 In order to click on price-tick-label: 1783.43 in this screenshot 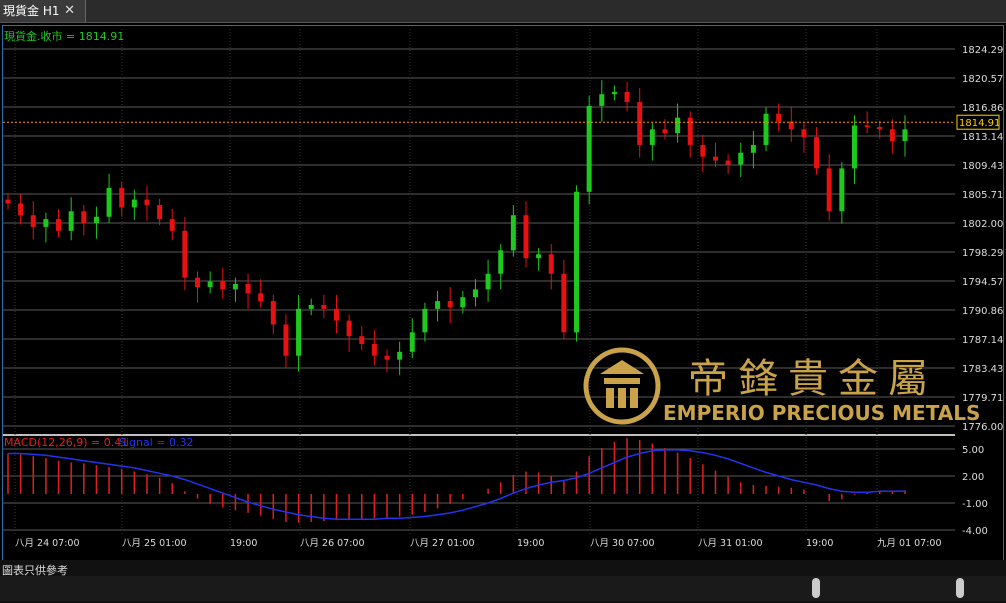, I will do `click(982, 369)`.